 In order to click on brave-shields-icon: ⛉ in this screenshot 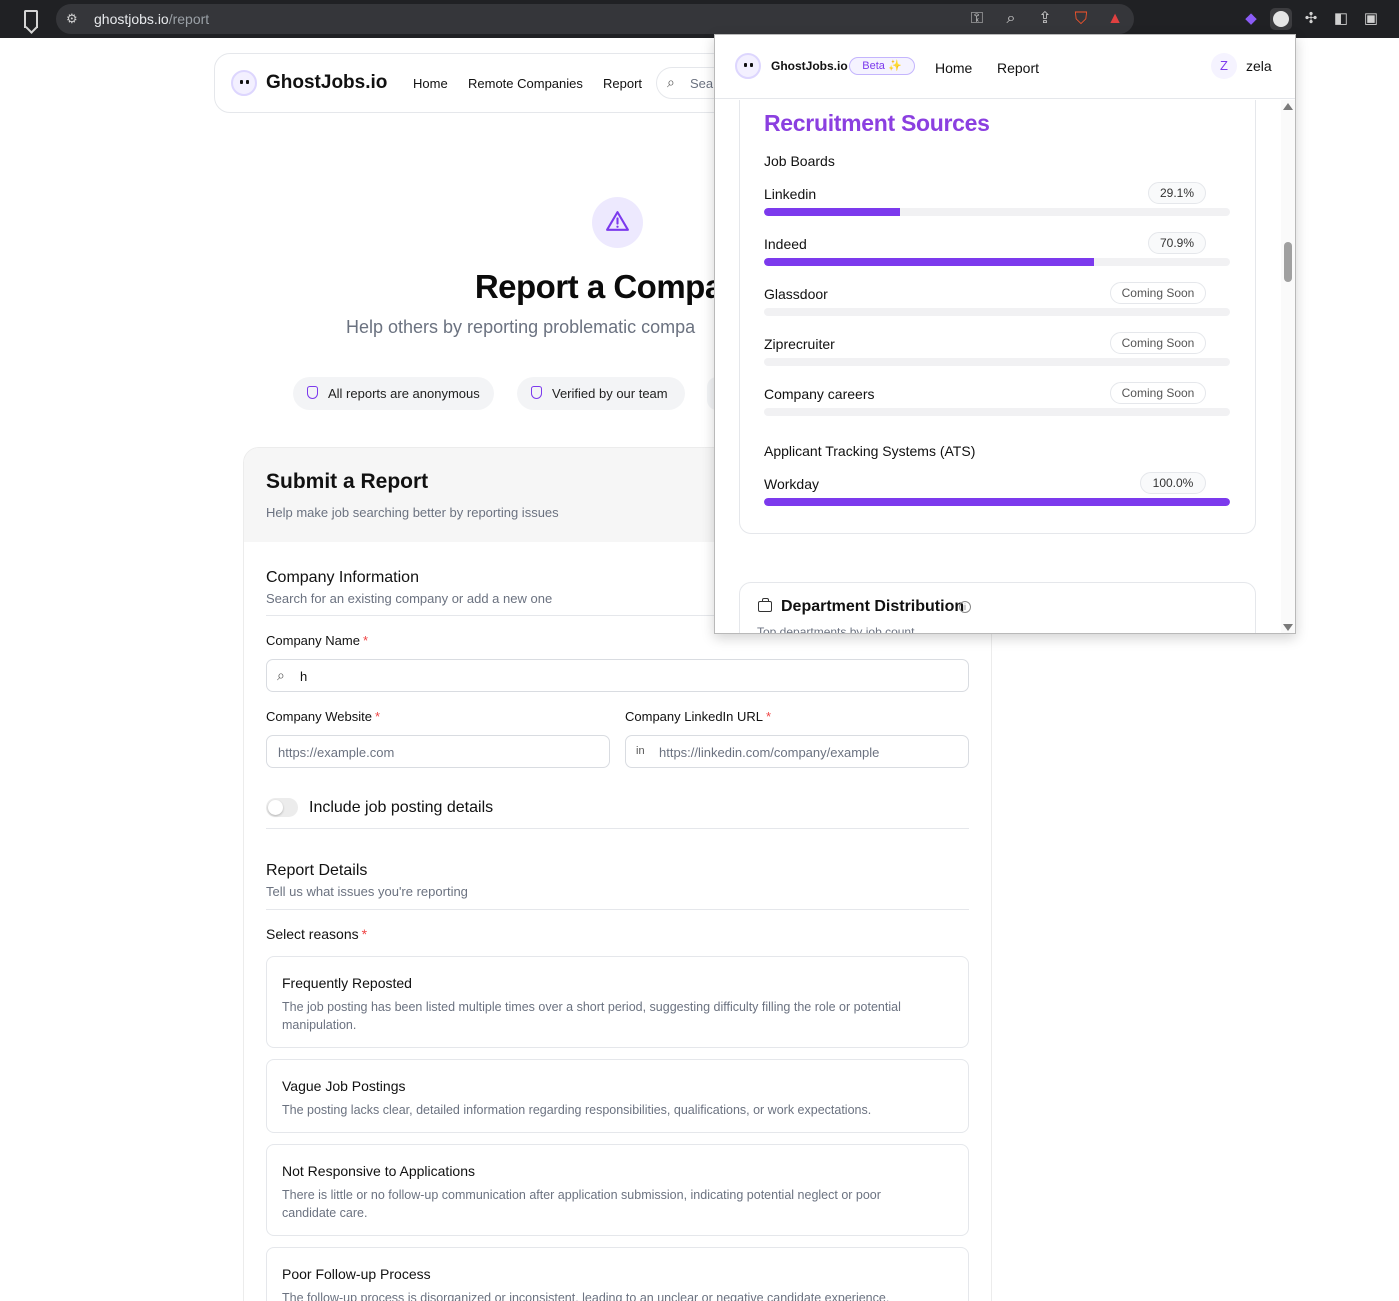, I will do `click(1081, 19)`.